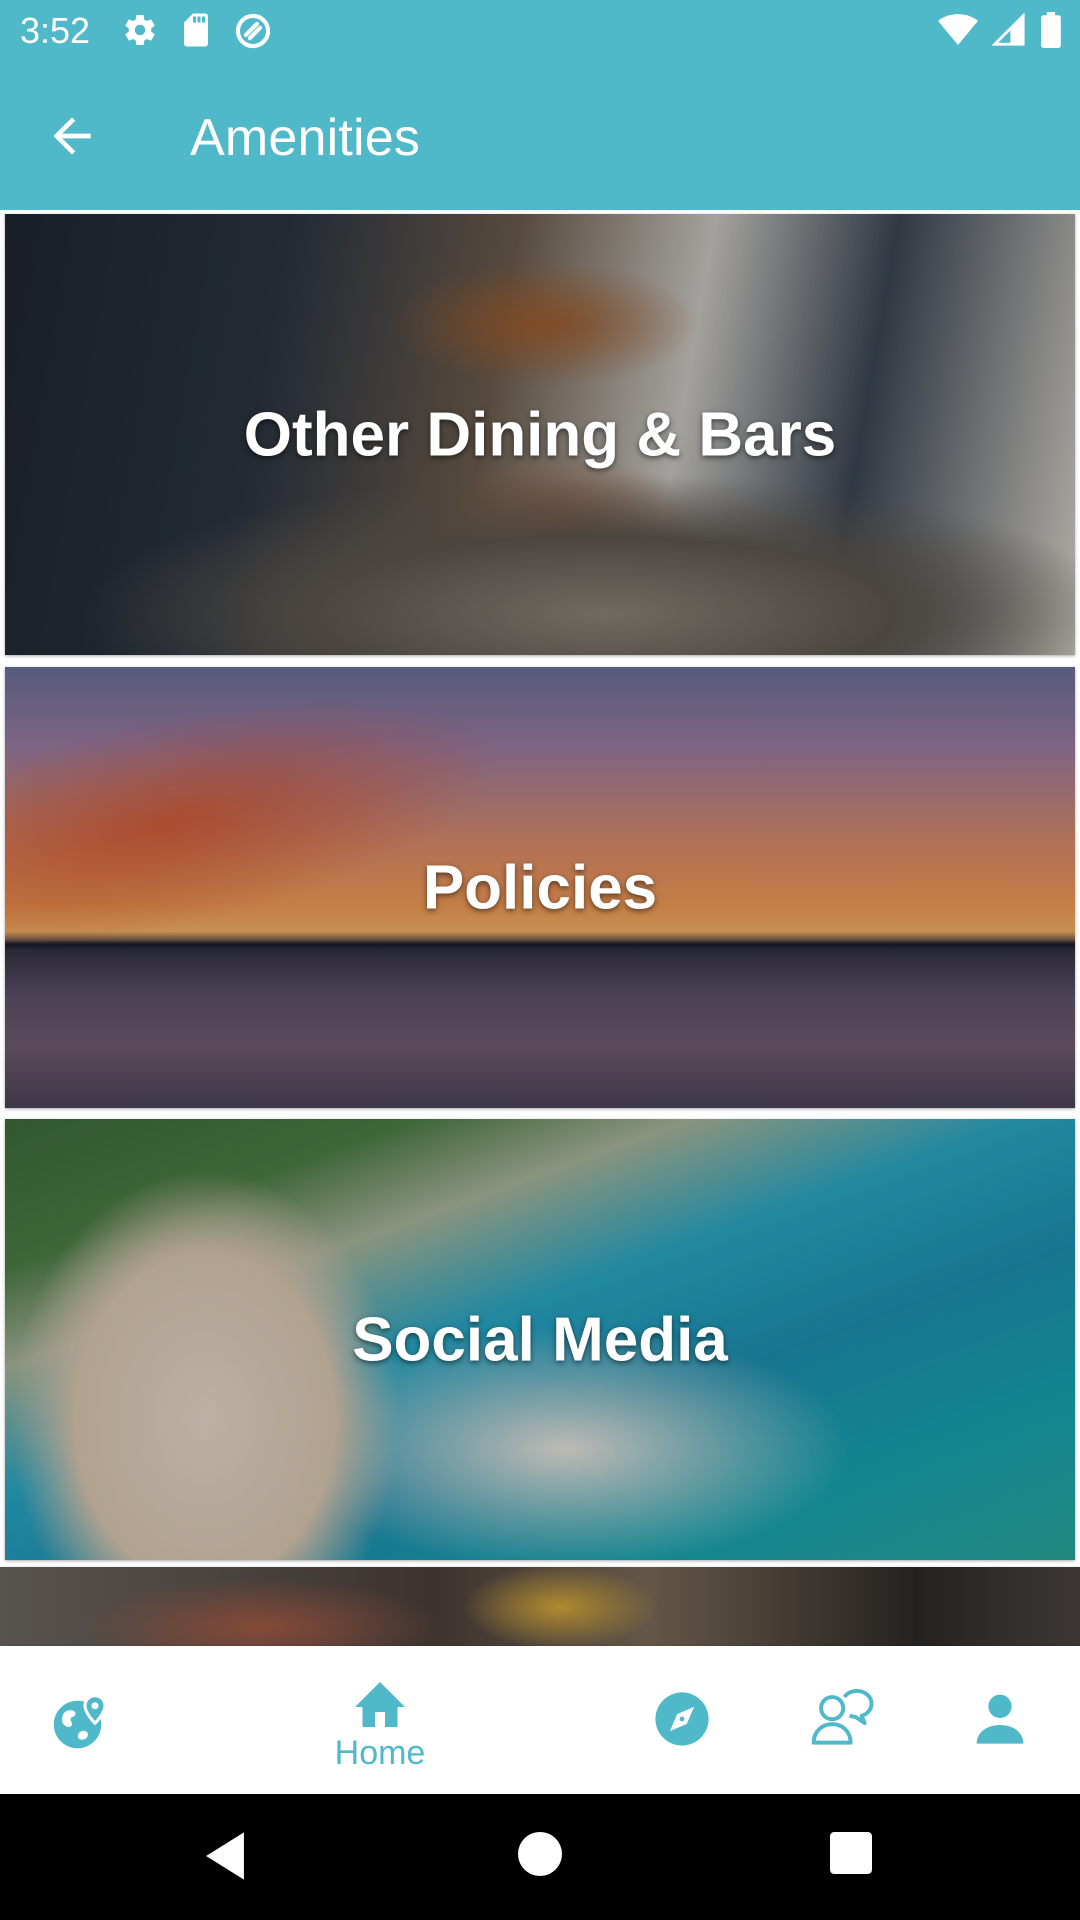 The image size is (1080, 1920). I want to click on person-icon, so click(1000, 1720).